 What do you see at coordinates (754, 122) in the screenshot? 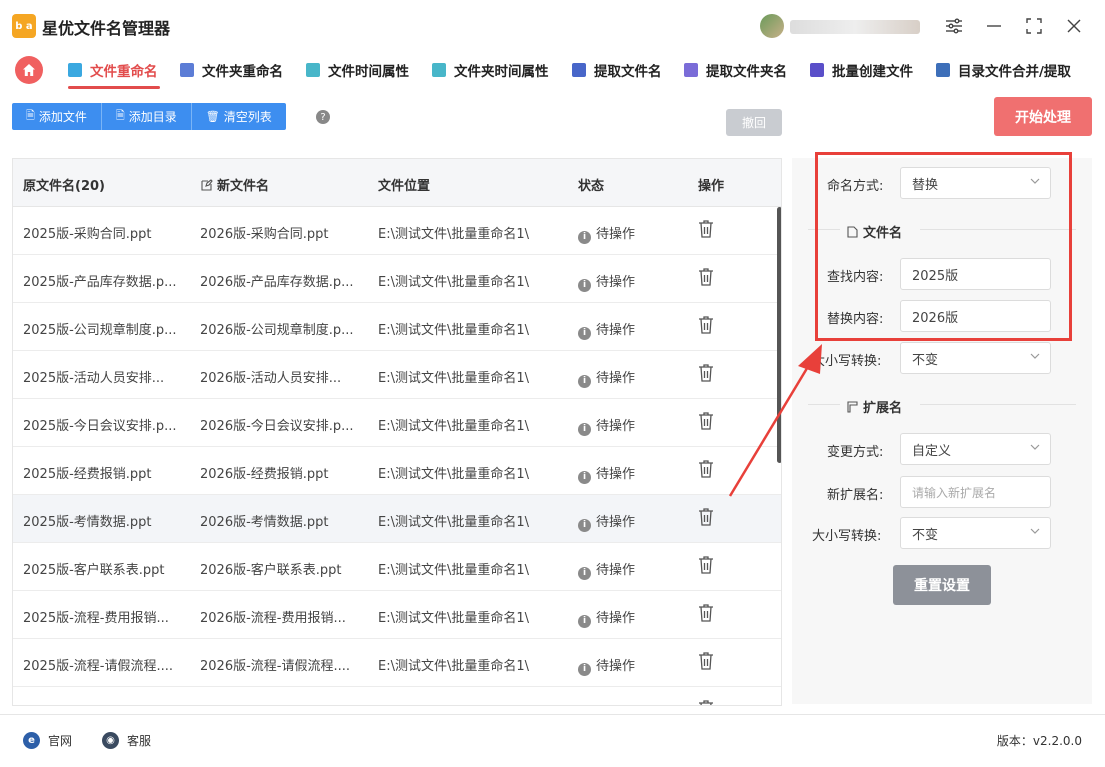
I see `undo-button: 撤回` at bounding box center [754, 122].